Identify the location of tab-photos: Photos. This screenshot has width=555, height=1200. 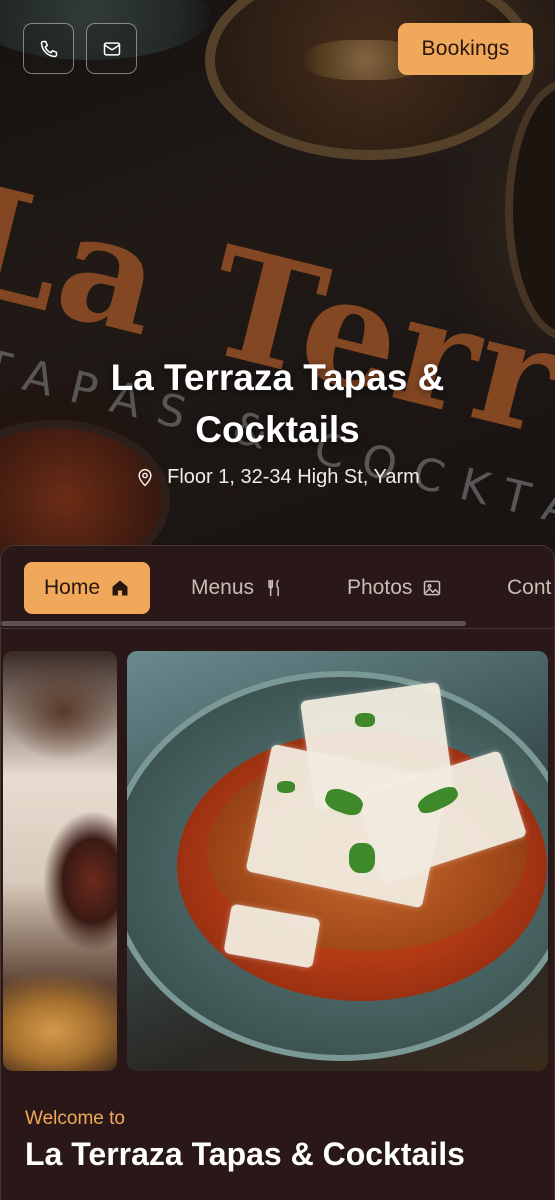
(394, 588).